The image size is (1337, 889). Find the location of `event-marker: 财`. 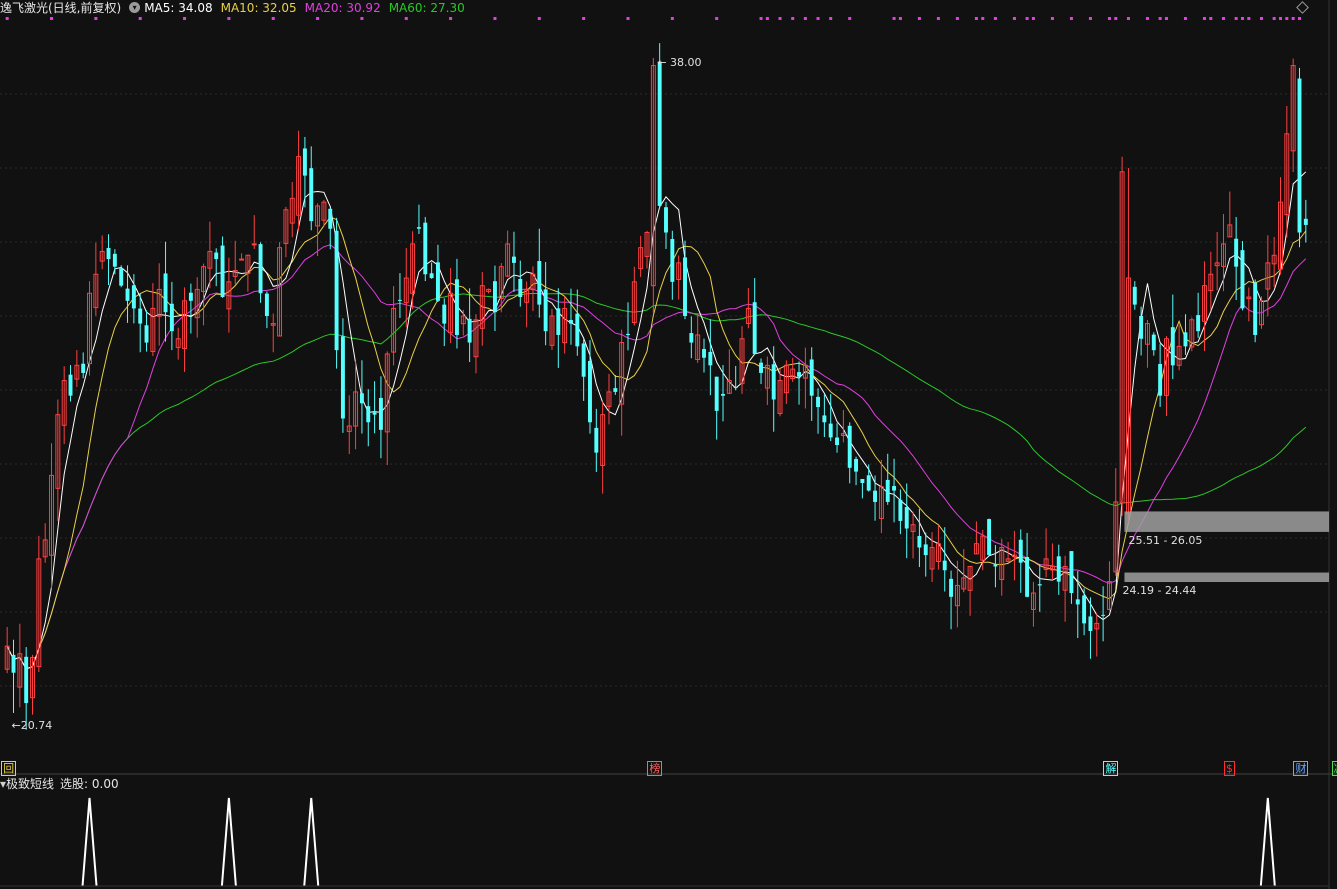

event-marker: 财 is located at coordinates (1301, 768).